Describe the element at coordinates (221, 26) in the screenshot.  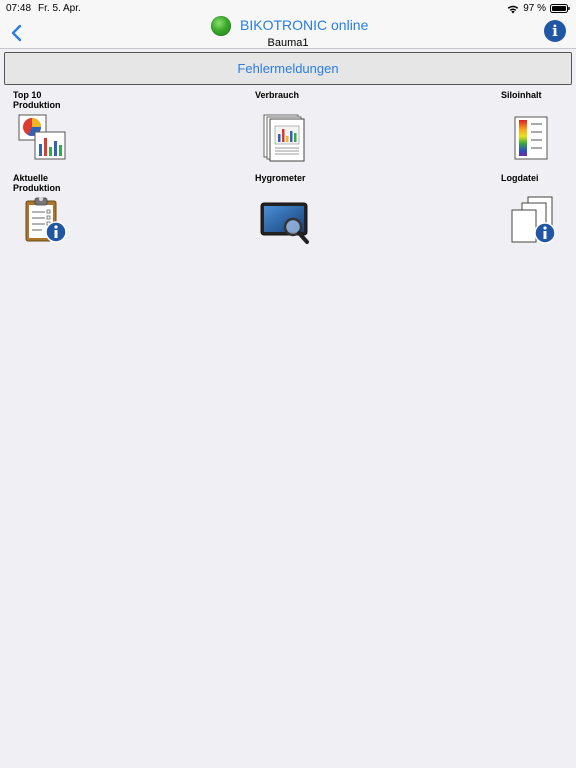
I see `connection-status-led` at that location.